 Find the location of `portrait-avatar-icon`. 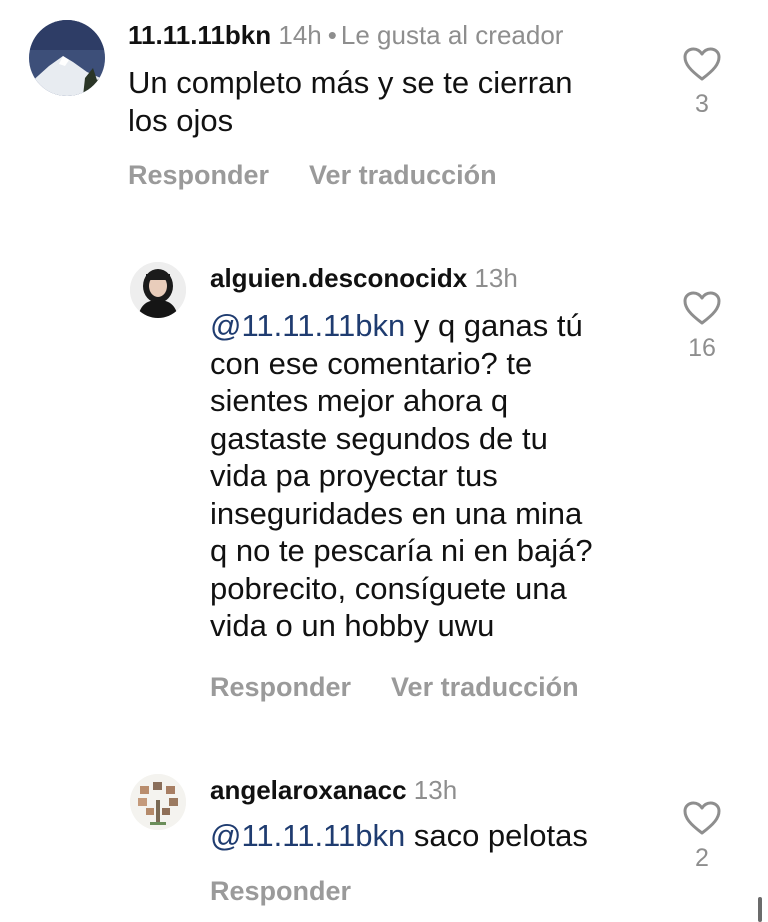

portrait-avatar-icon is located at coordinates (158, 290).